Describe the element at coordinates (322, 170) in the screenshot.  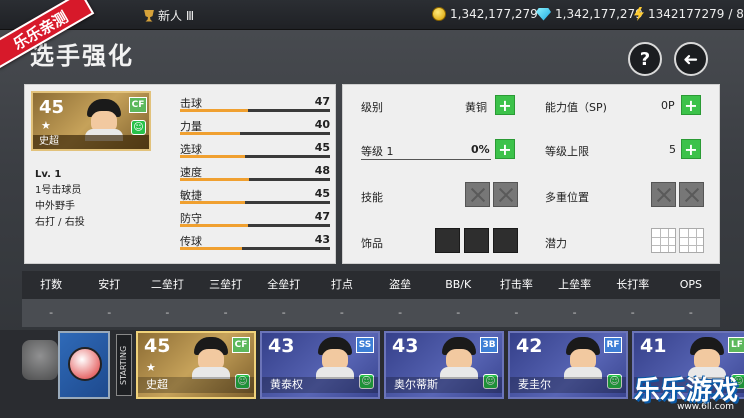
I see `stat-value: 48` at that location.